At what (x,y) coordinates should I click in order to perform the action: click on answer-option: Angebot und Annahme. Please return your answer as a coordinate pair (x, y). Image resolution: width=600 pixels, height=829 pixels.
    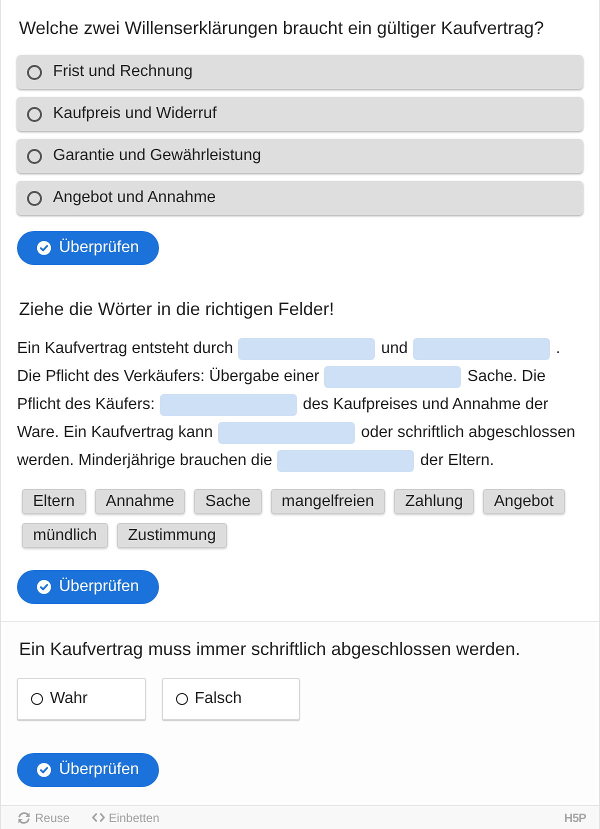
    Looking at the image, I should click on (300, 198).